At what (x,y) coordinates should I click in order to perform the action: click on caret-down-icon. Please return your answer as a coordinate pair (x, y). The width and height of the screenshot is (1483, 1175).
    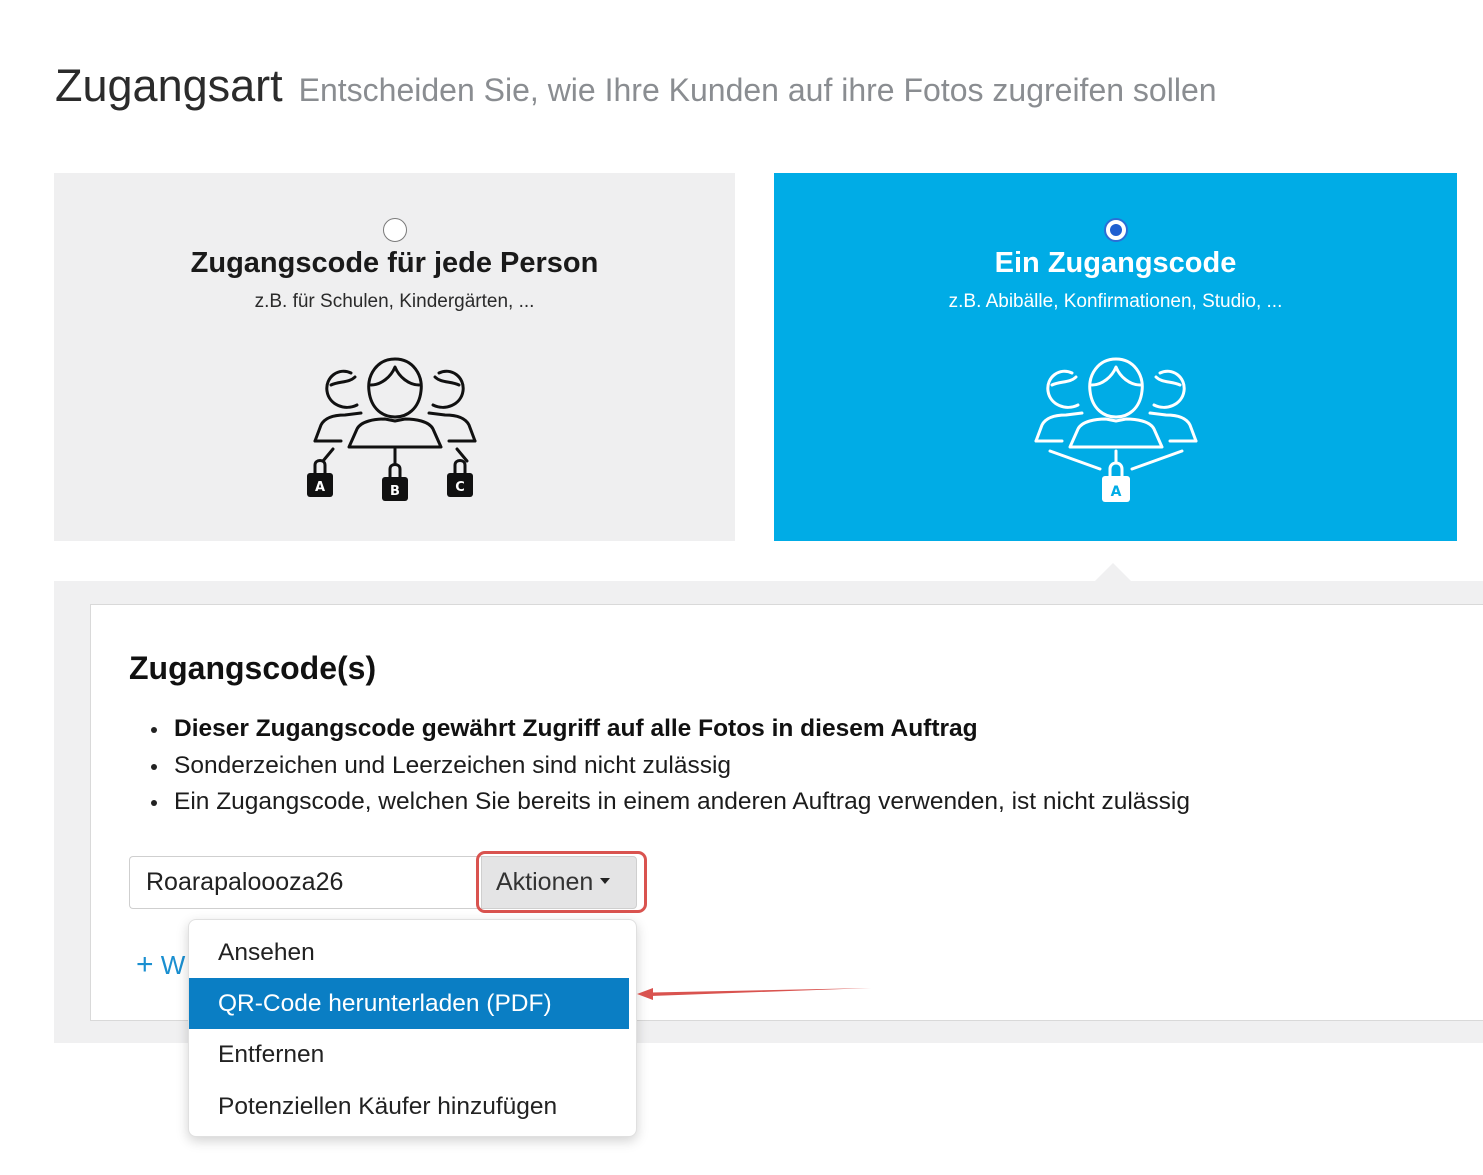
    Looking at the image, I should click on (605, 881).